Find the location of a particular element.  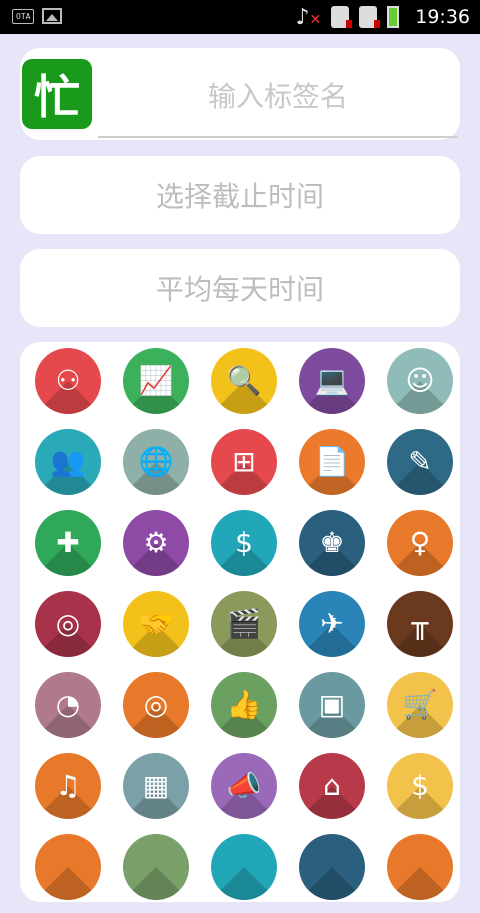

document-edit-icon: ✎ is located at coordinates (420, 462).